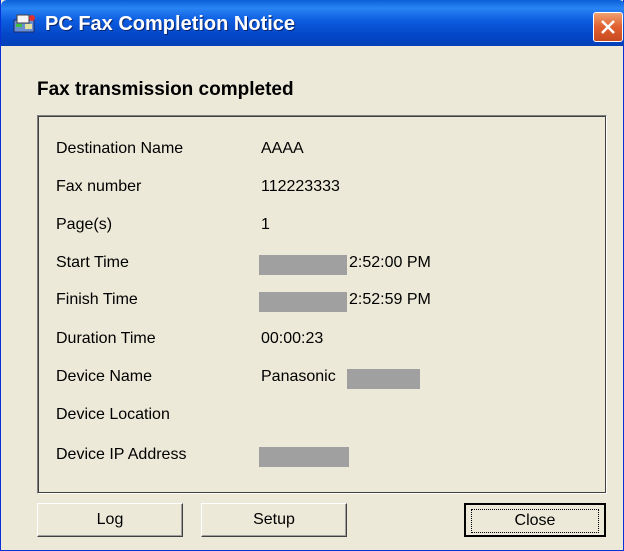  I want to click on detail-value: 2:52:00 PM, so click(390, 262).